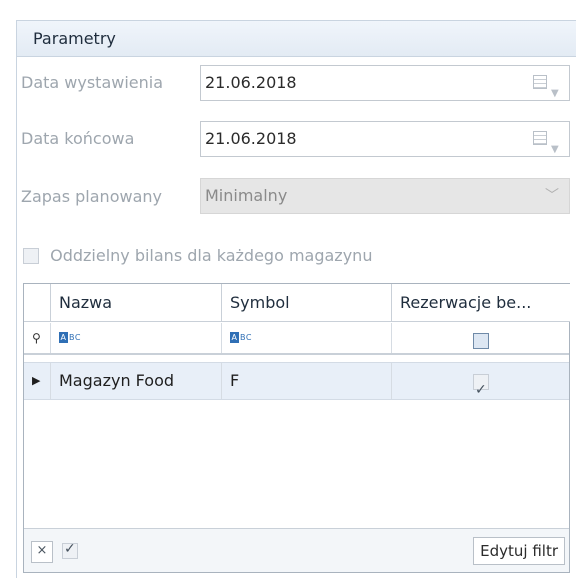 Image resolution: width=576 pixels, height=578 pixels. I want to click on stock-label: Zapas planowany, so click(91, 196).